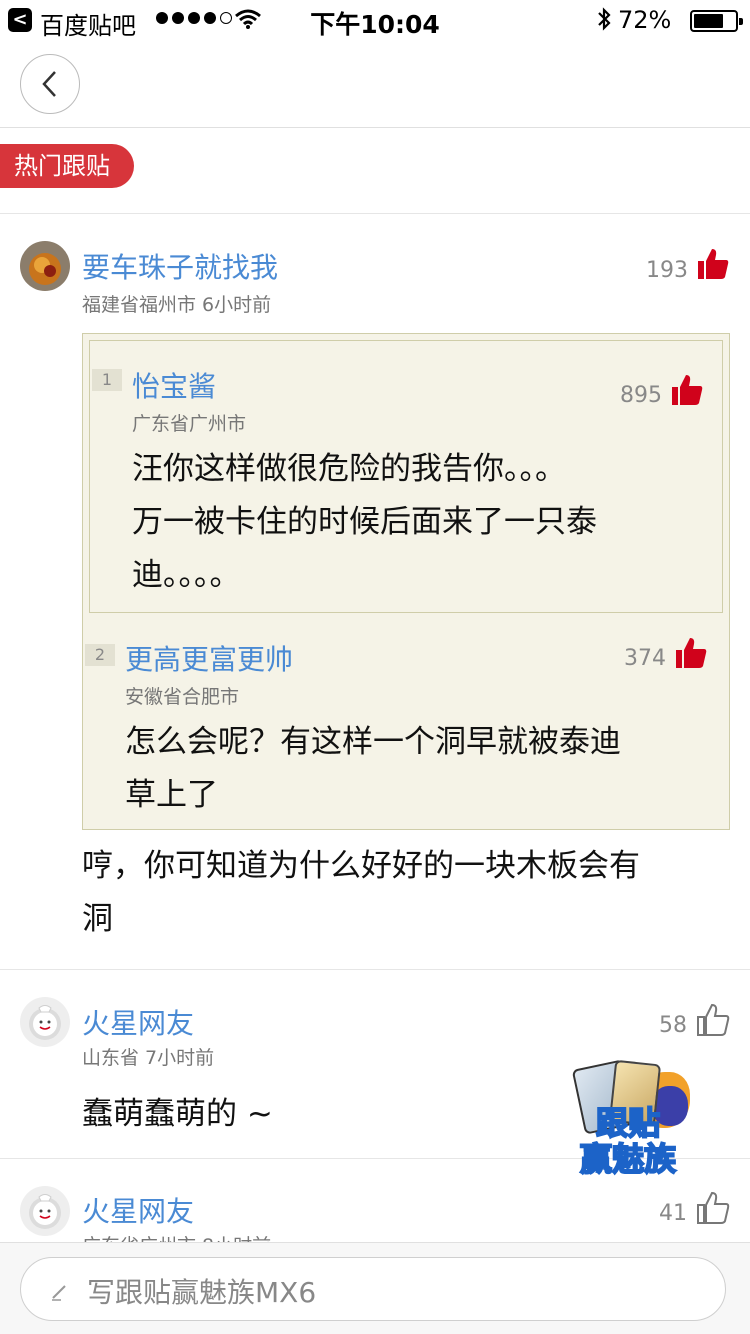 This screenshot has width=750, height=1334. Describe the element at coordinates (209, 658) in the screenshot. I see `quote-username: 更高更富更帅` at that location.